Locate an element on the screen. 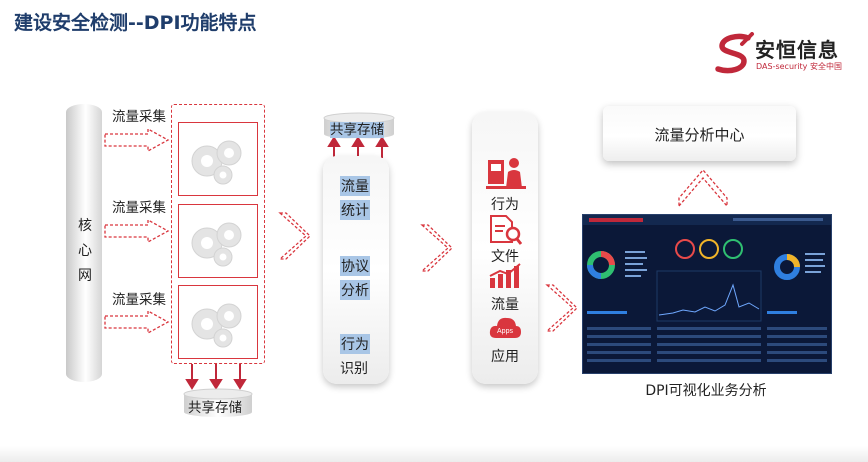 The height and width of the screenshot is (462, 868). process-label: 流量 is located at coordinates (355, 186).